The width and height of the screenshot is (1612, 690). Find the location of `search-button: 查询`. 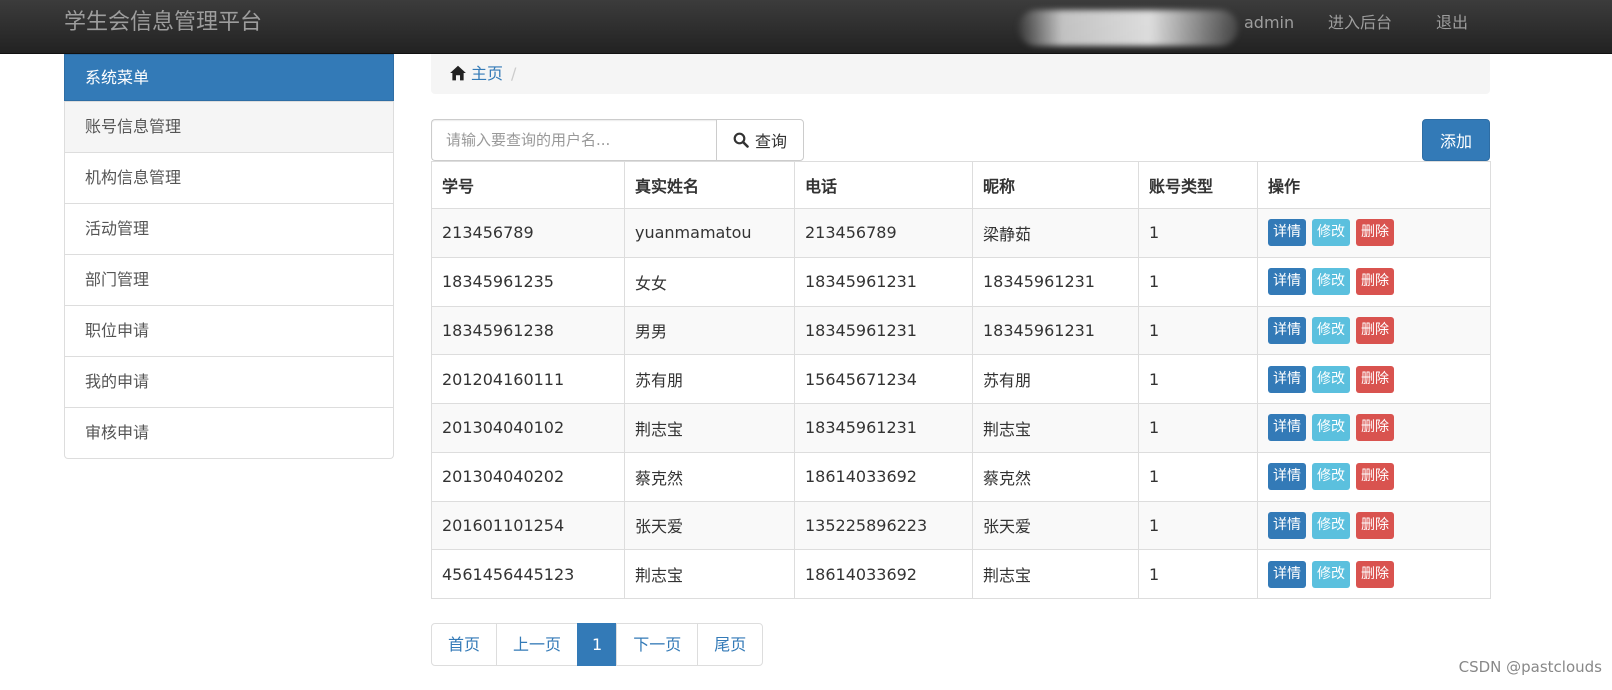

search-button: 查询 is located at coordinates (760, 140).